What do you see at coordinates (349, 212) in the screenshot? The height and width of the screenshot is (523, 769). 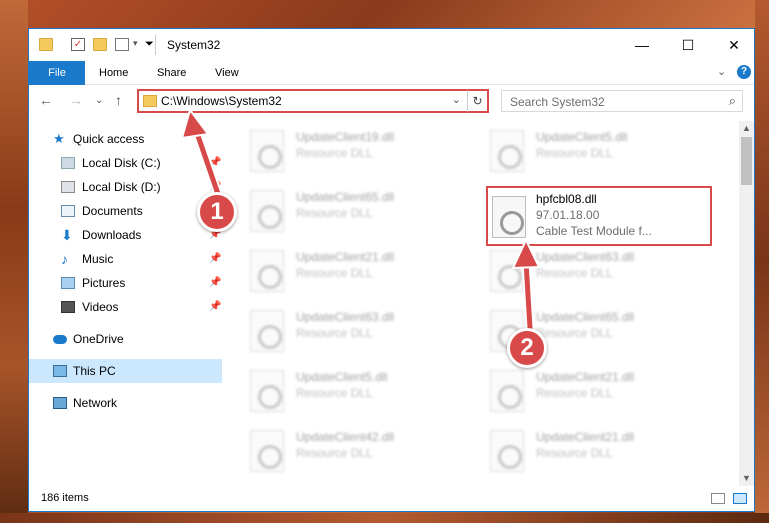 I see `list-item: UpdateClient65.dll Resource DLL` at bounding box center [349, 212].